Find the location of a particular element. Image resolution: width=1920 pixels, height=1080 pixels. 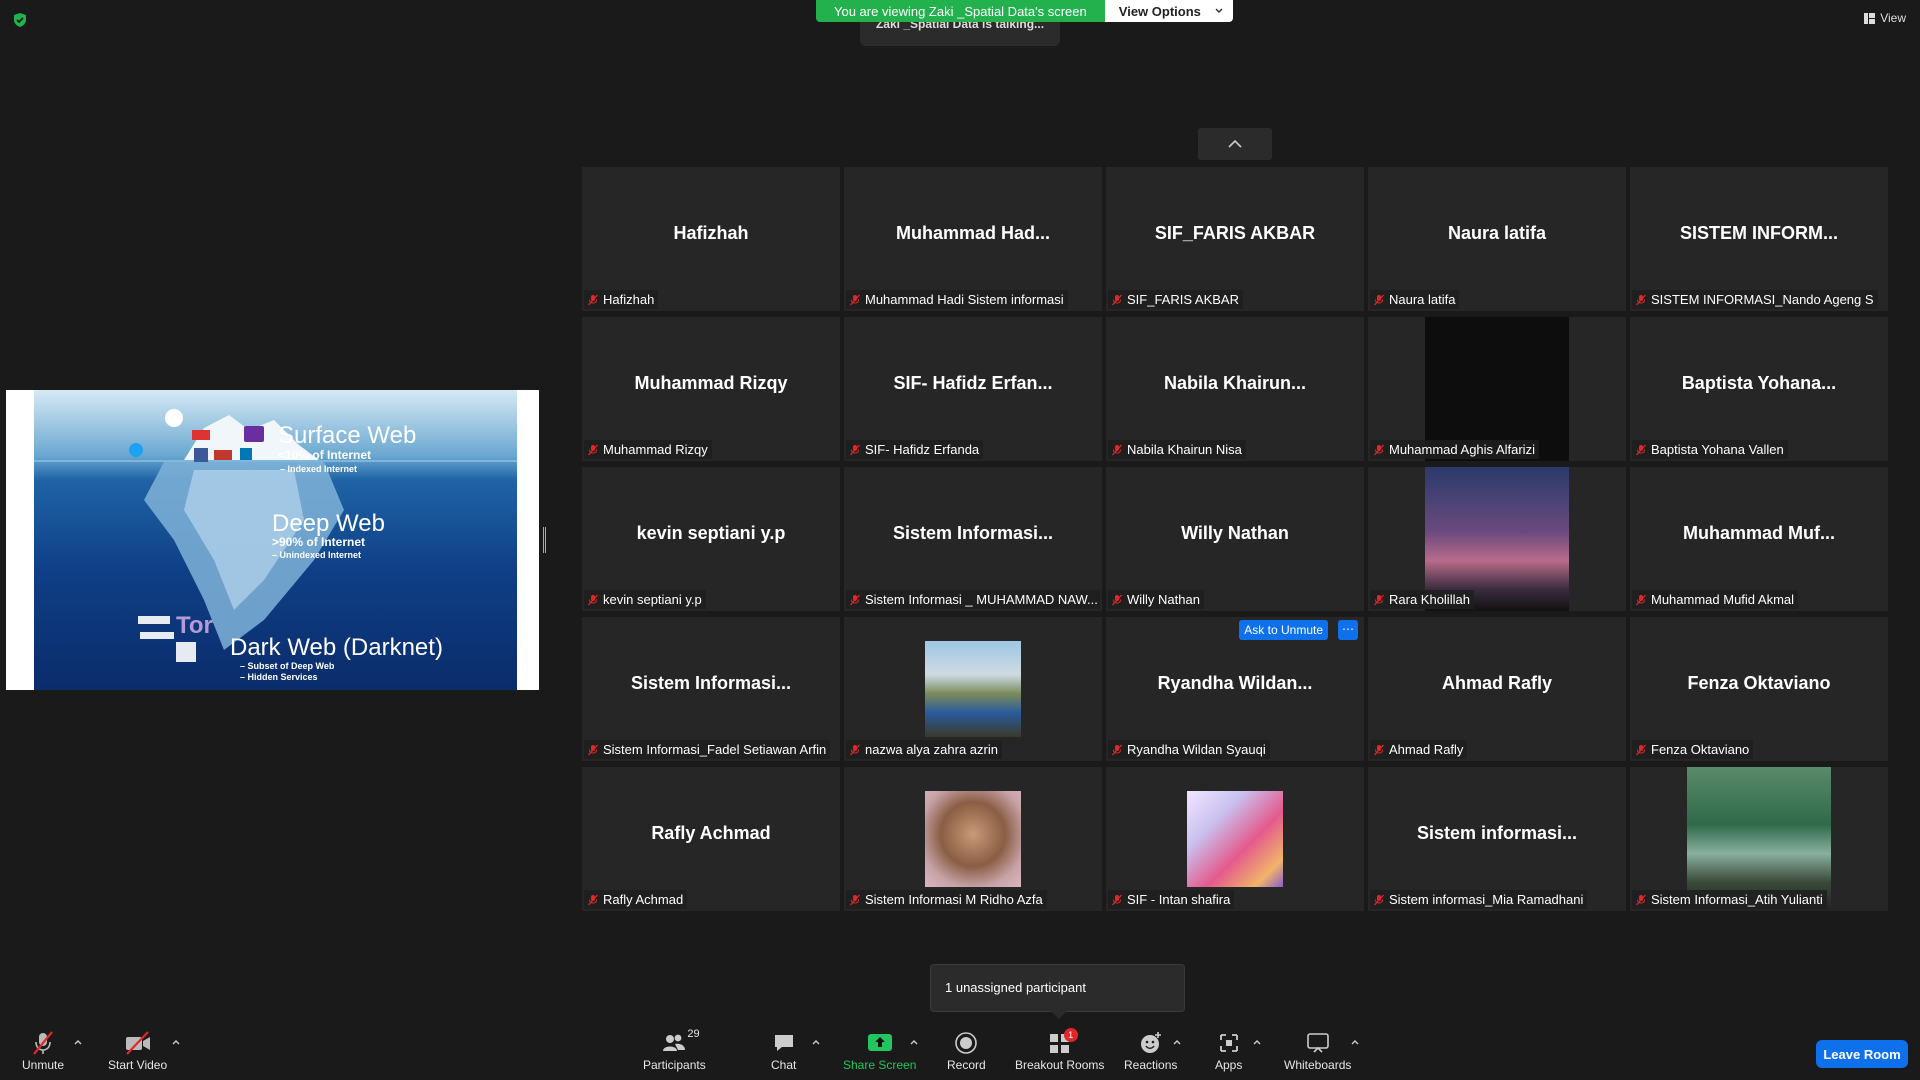

apps-caret-icon is located at coordinates (1257, 1043).